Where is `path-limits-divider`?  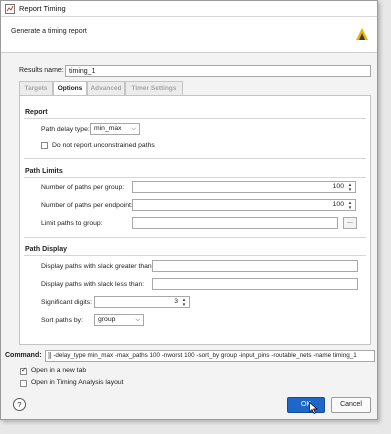 path-limits-divider is located at coordinates (195, 177).